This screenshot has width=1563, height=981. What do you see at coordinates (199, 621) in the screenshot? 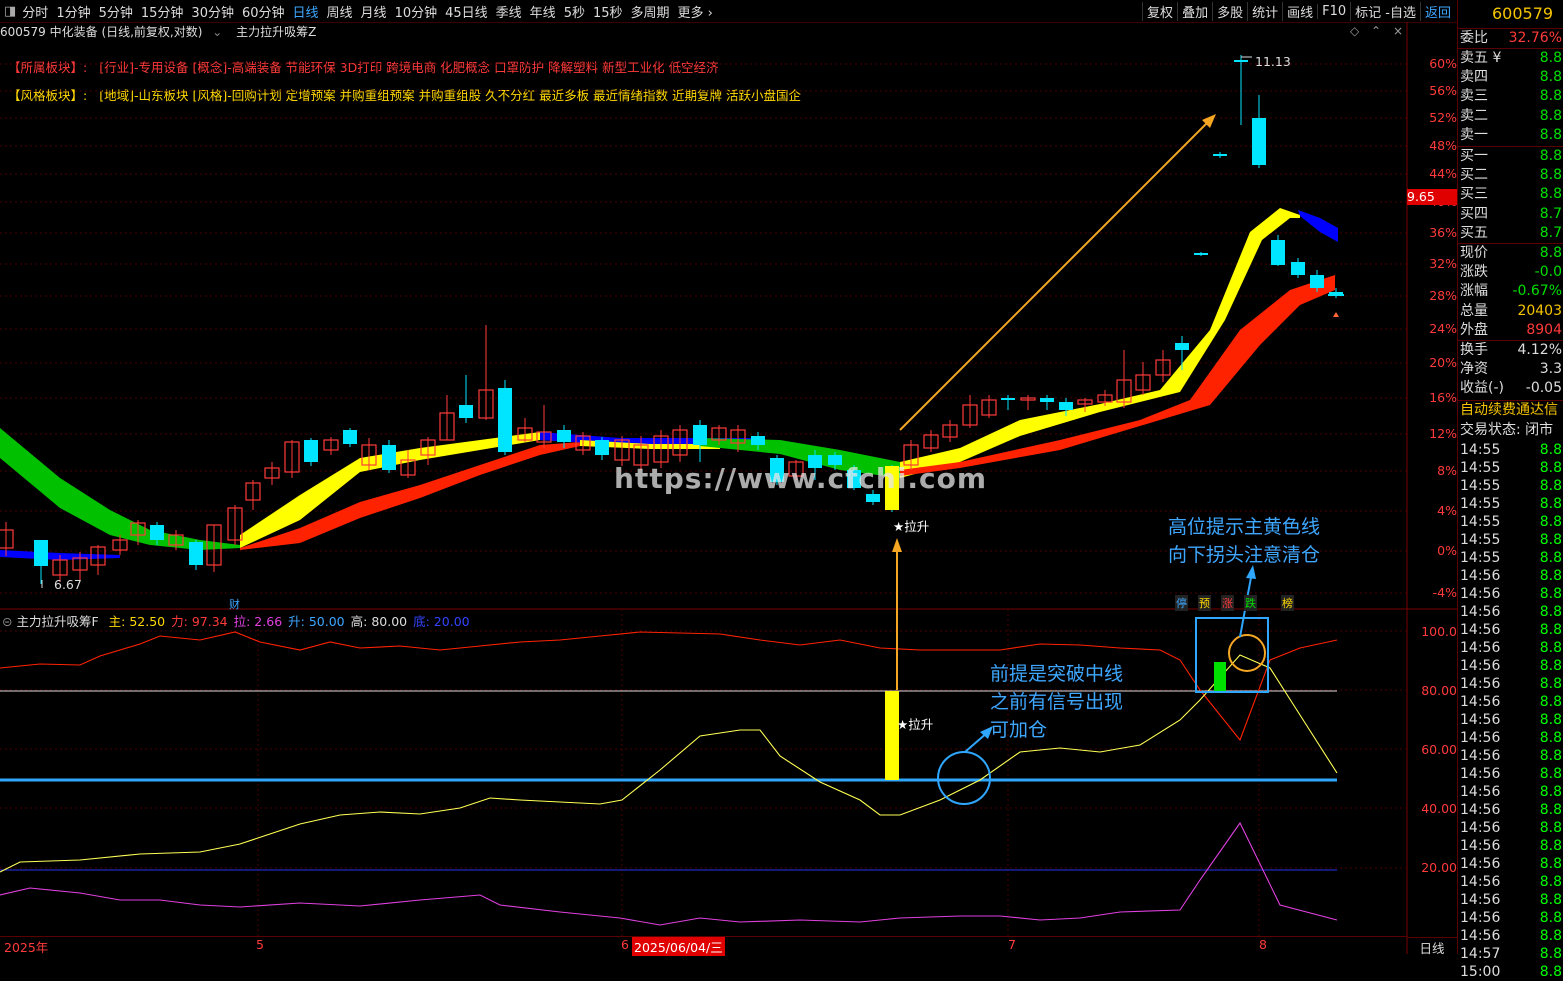
I see `indicator-value: 力: 97.34` at bounding box center [199, 621].